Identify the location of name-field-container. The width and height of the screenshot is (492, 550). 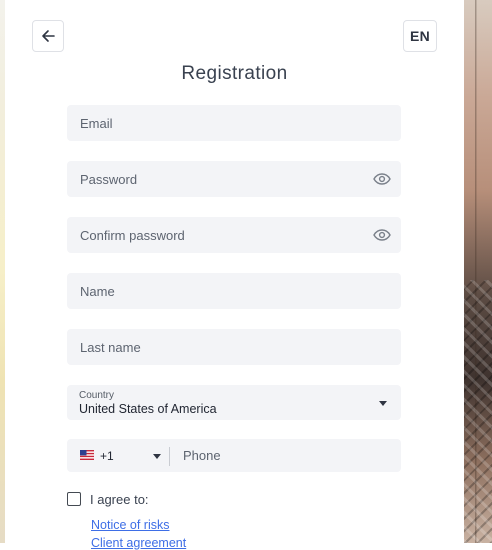
(234, 291).